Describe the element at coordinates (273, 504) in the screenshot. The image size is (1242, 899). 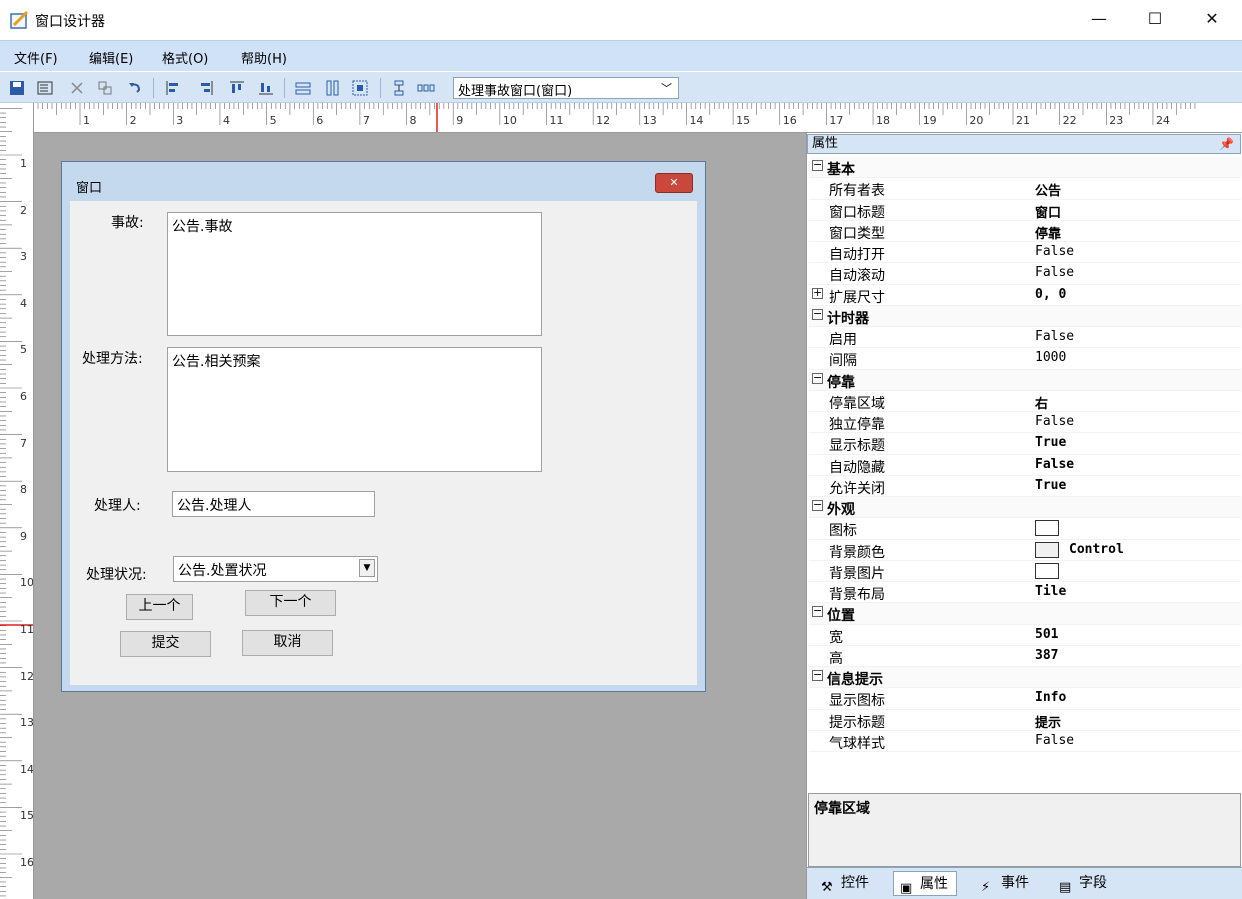
I see `handler-field: 公告.处理人` at that location.